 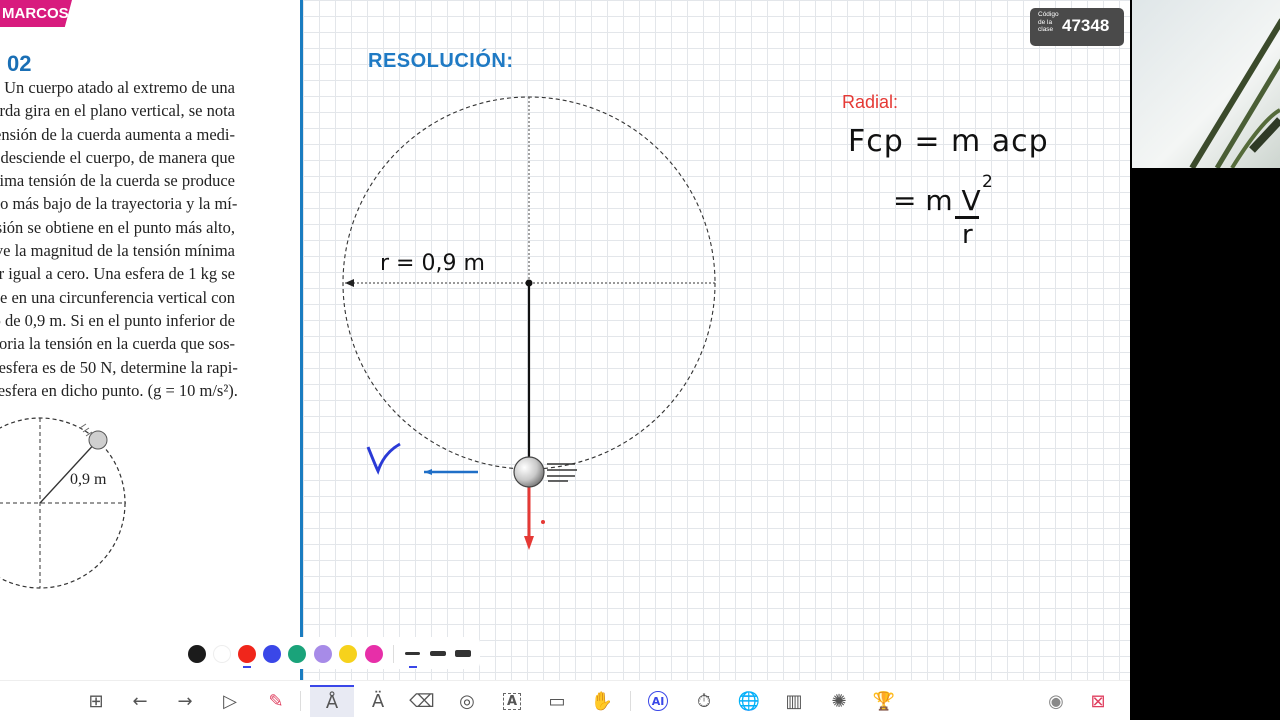 What do you see at coordinates (967, 235) in the screenshot?
I see `equation-denominator: r` at bounding box center [967, 235].